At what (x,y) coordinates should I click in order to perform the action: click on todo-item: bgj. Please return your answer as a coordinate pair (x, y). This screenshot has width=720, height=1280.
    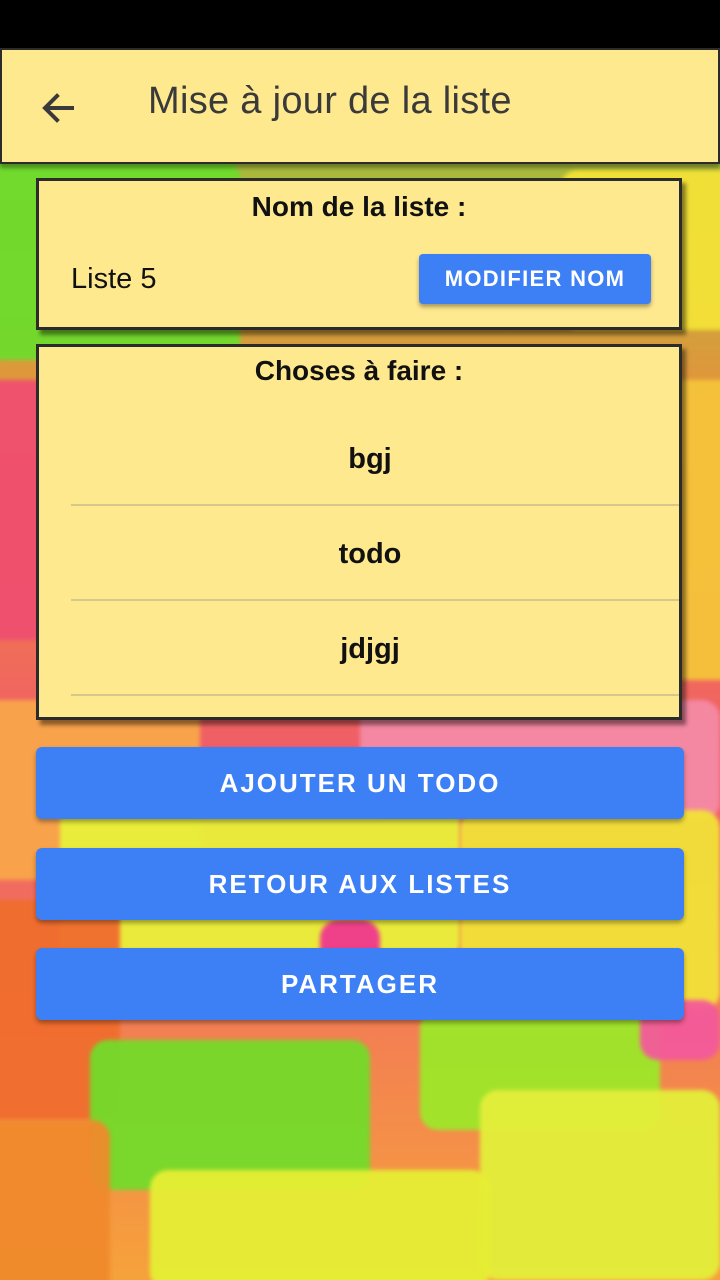
    Looking at the image, I should click on (375, 458).